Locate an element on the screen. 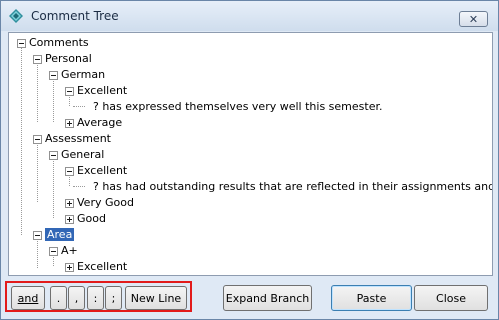  tree-node-label: Average is located at coordinates (100, 122).